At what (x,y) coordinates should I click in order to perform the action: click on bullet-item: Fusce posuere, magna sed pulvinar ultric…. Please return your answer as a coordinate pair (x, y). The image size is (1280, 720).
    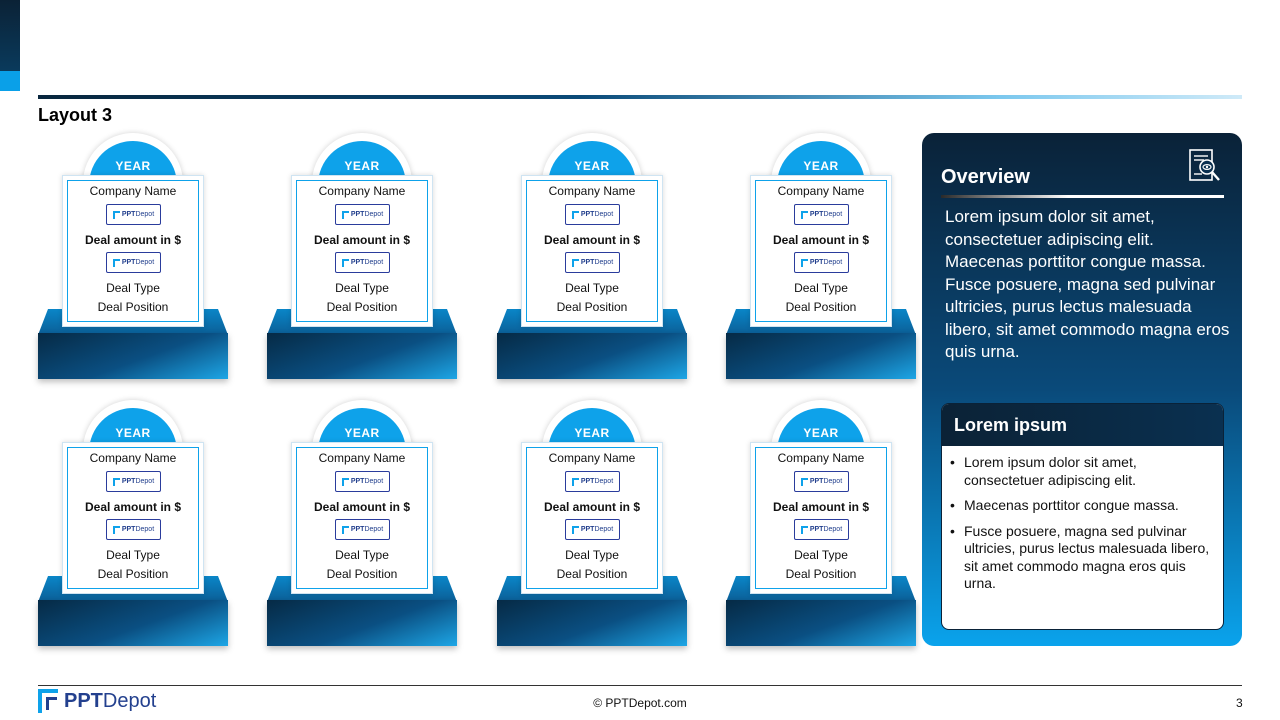
    Looking at the image, I should click on (1081, 558).